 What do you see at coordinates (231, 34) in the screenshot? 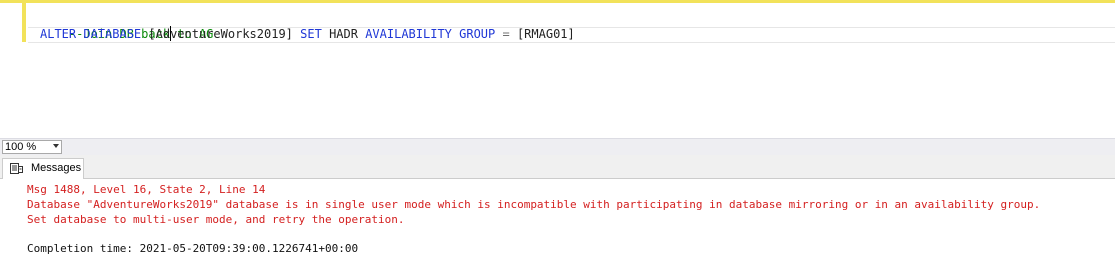
I see `database-name-end: ventureWorks2019]` at bounding box center [231, 34].